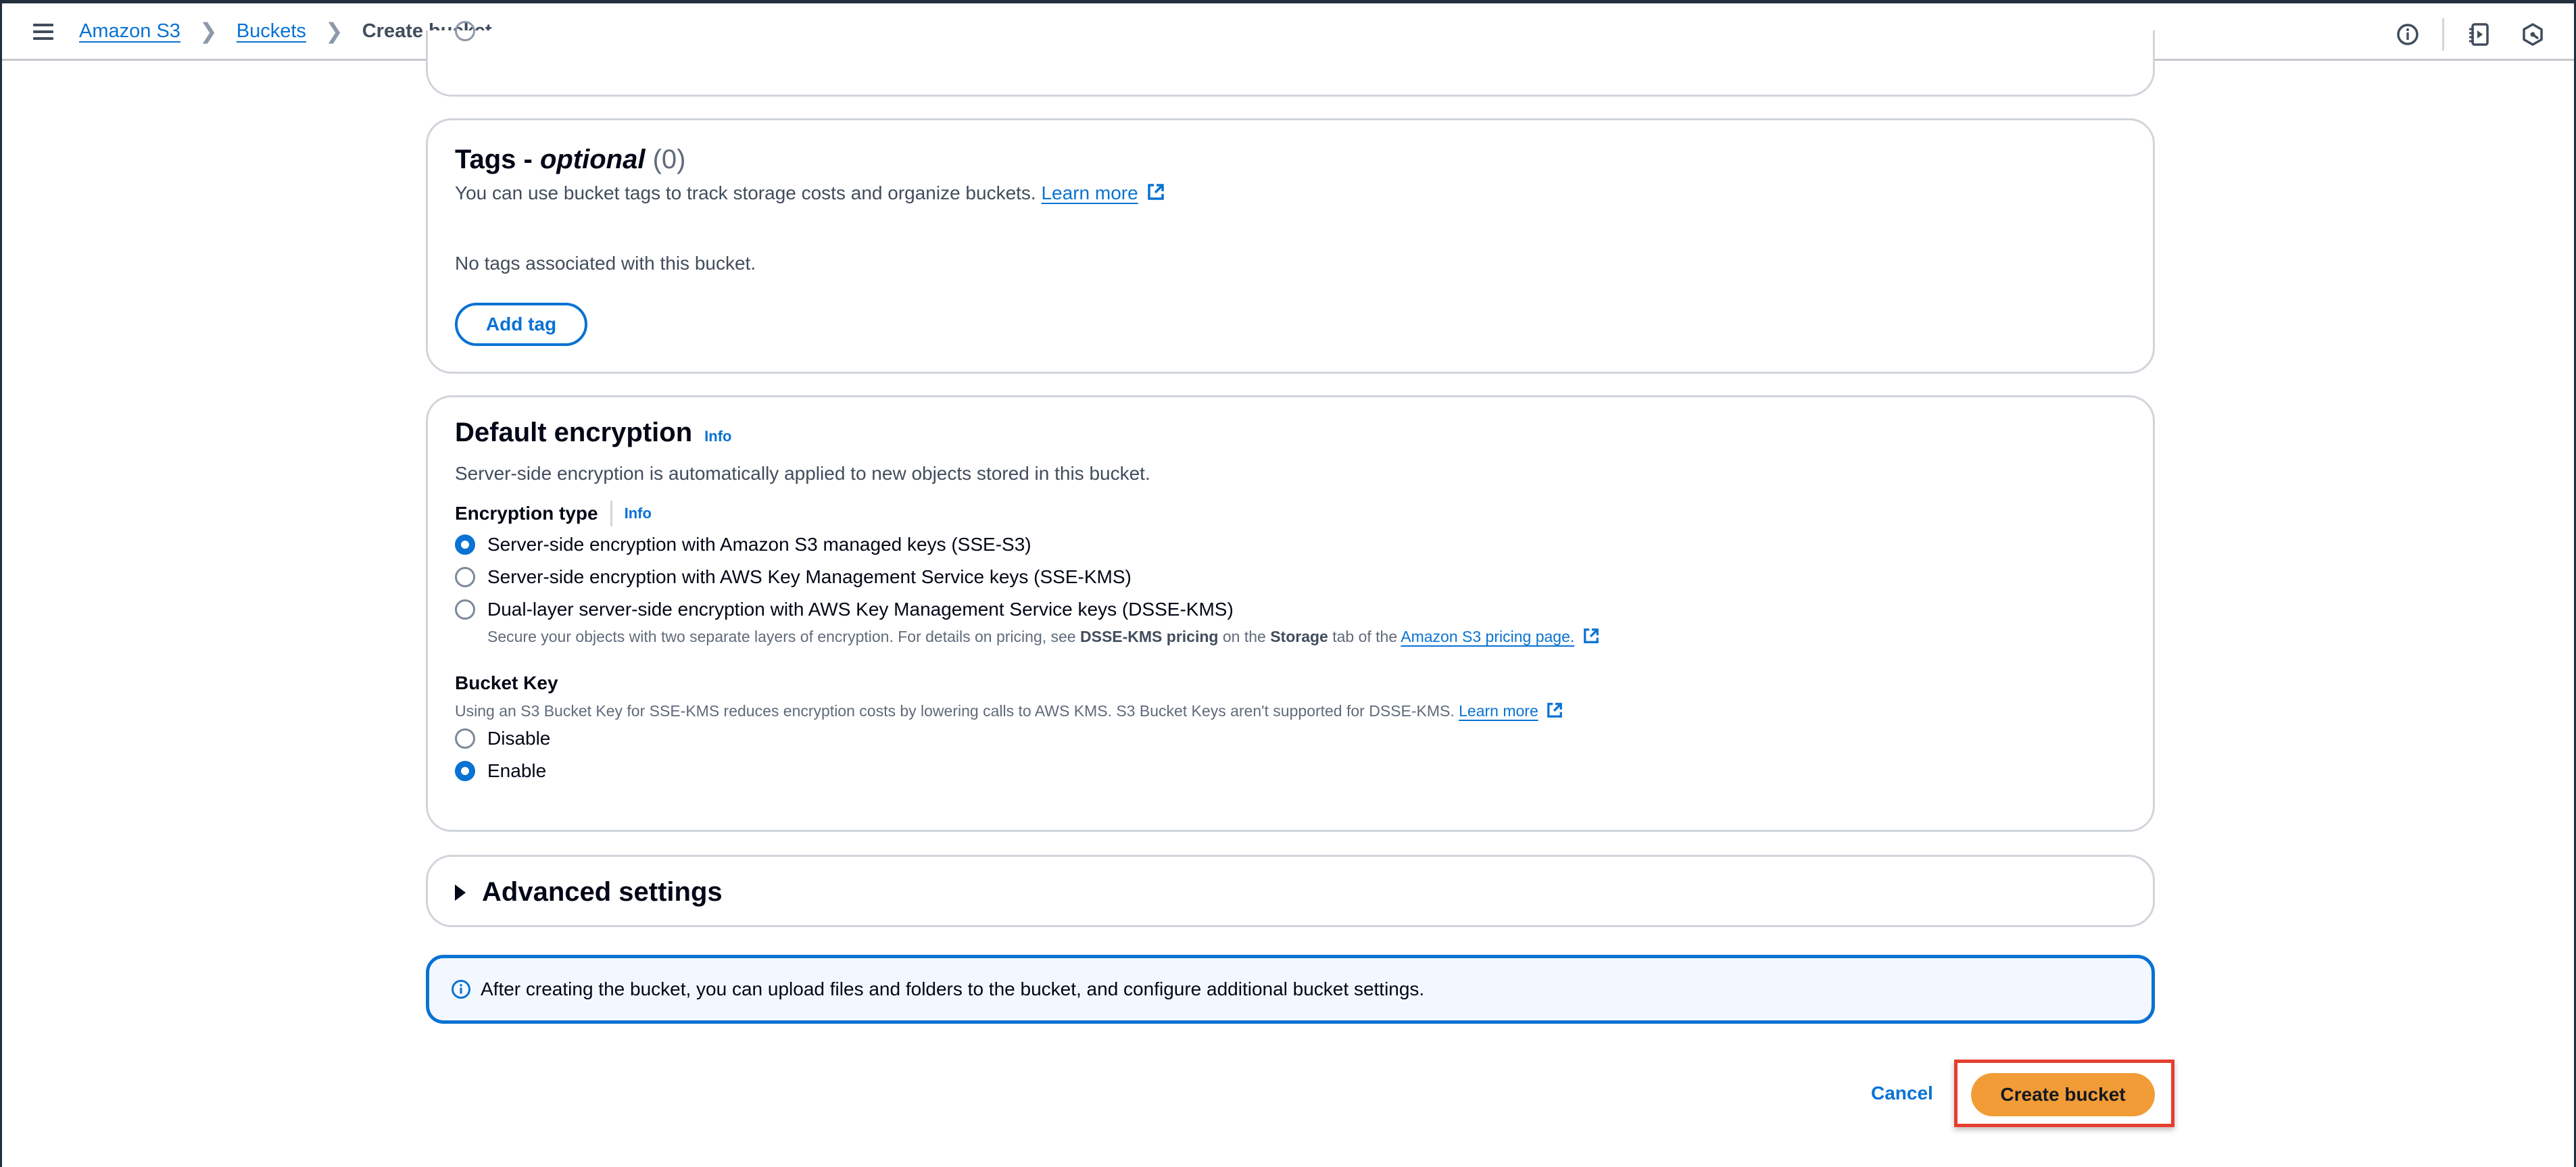  Describe the element at coordinates (574, 432) in the screenshot. I see `encryption-title: Default encryption` at that location.